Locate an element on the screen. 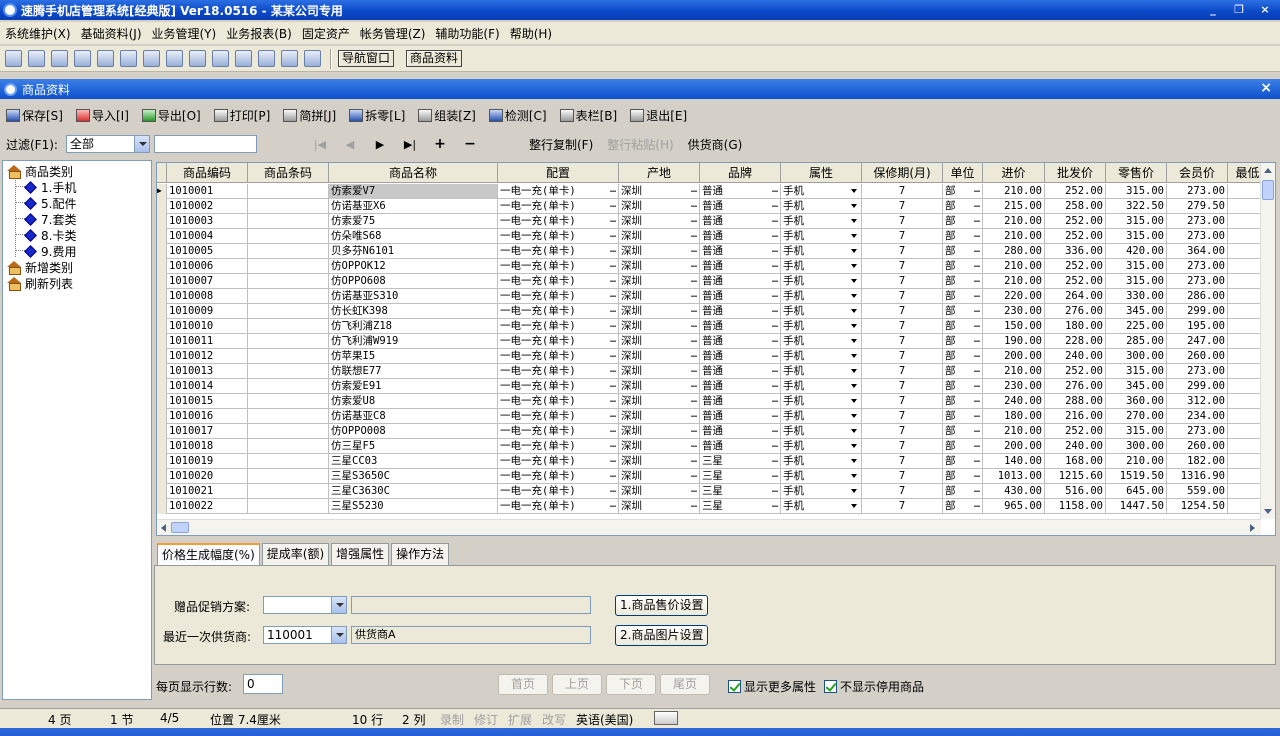  form-icon is located at coordinates (36, 58).